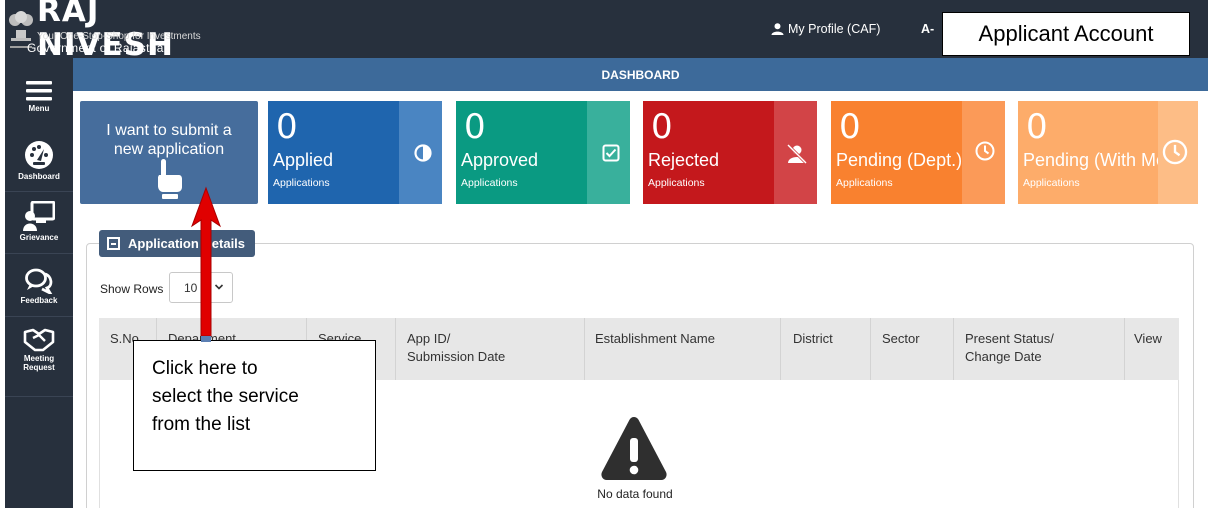 The image size is (1208, 508). I want to click on applied-applications-tile: 0 Applied Applications, so click(355, 152).